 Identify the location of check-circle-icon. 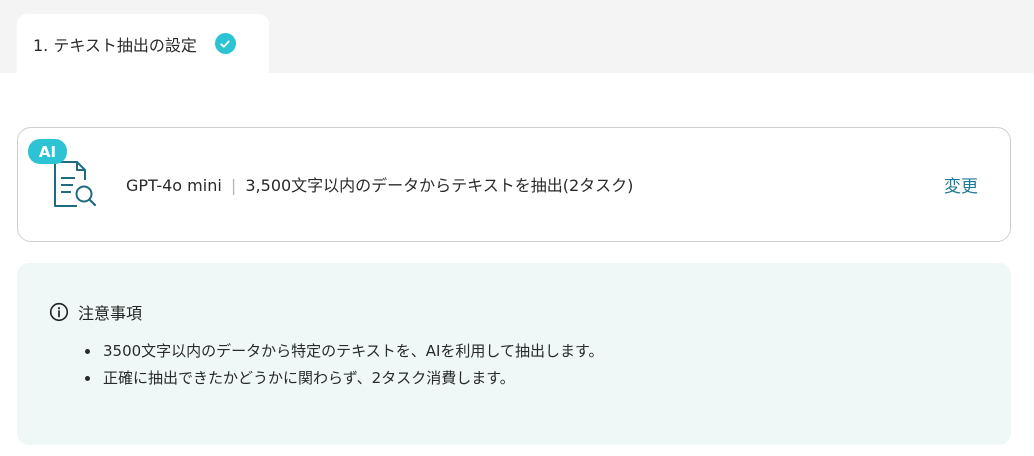
(225, 43).